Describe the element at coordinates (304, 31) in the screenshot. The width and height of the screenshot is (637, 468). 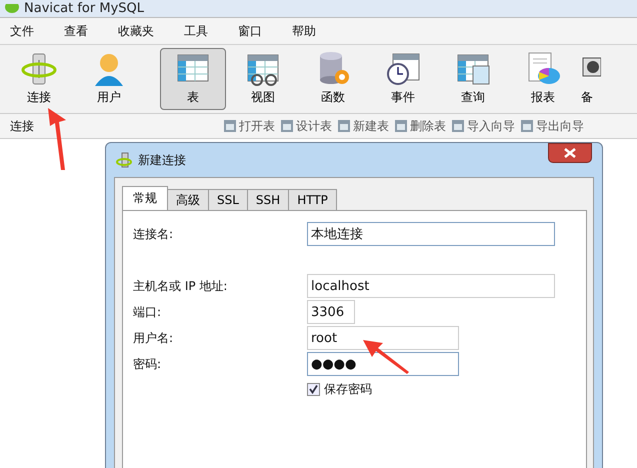
I see `menu-item: 帮助` at that location.